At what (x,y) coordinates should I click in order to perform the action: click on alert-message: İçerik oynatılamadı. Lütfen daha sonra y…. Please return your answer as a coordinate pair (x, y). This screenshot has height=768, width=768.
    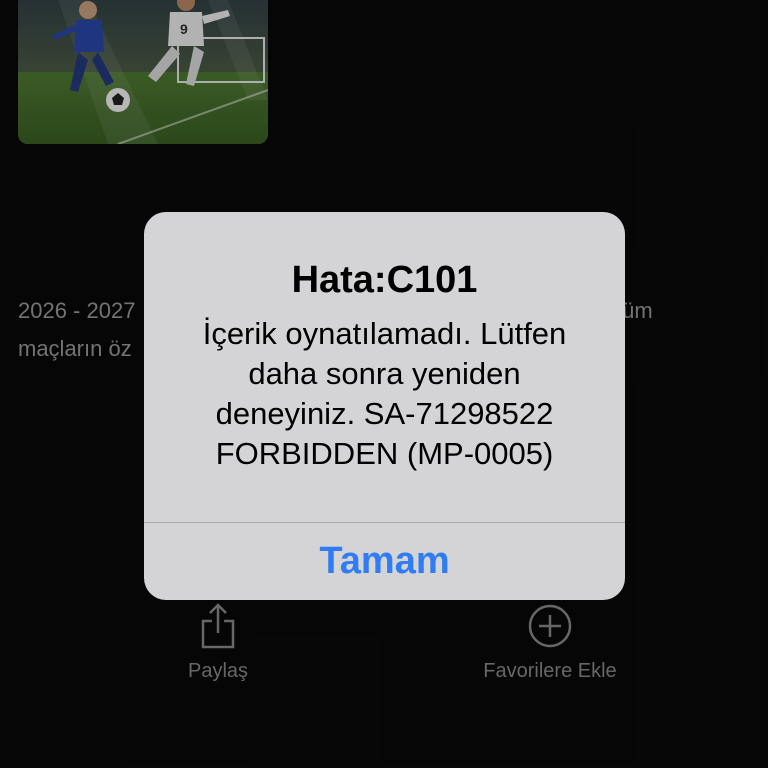
    Looking at the image, I should click on (384, 393).